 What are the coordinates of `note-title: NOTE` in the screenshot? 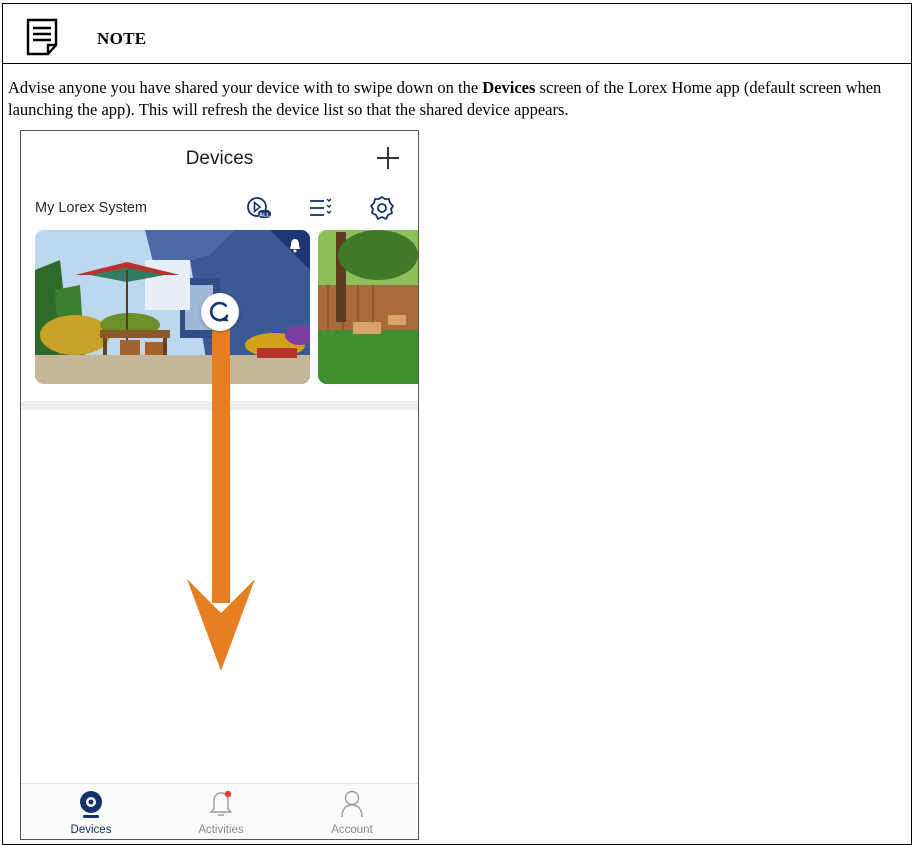 It's located at (122, 38).